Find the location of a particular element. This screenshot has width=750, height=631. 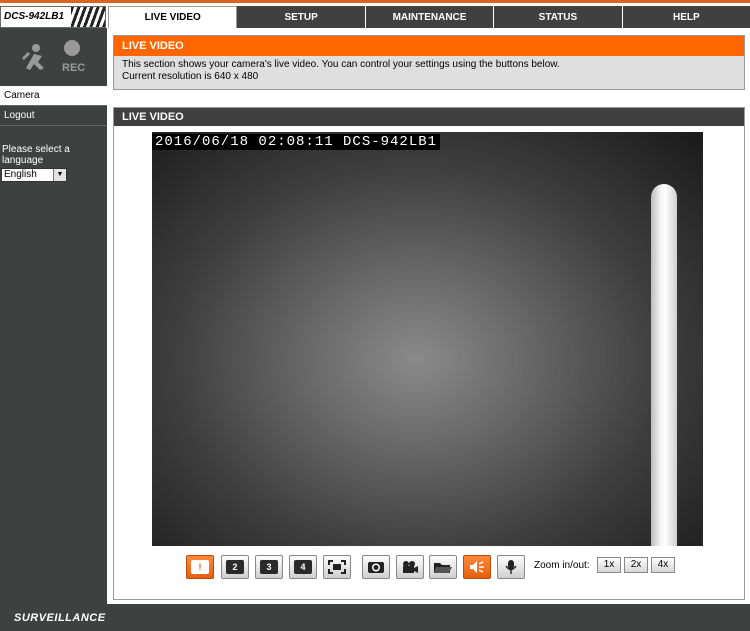

folder-button is located at coordinates (443, 567).